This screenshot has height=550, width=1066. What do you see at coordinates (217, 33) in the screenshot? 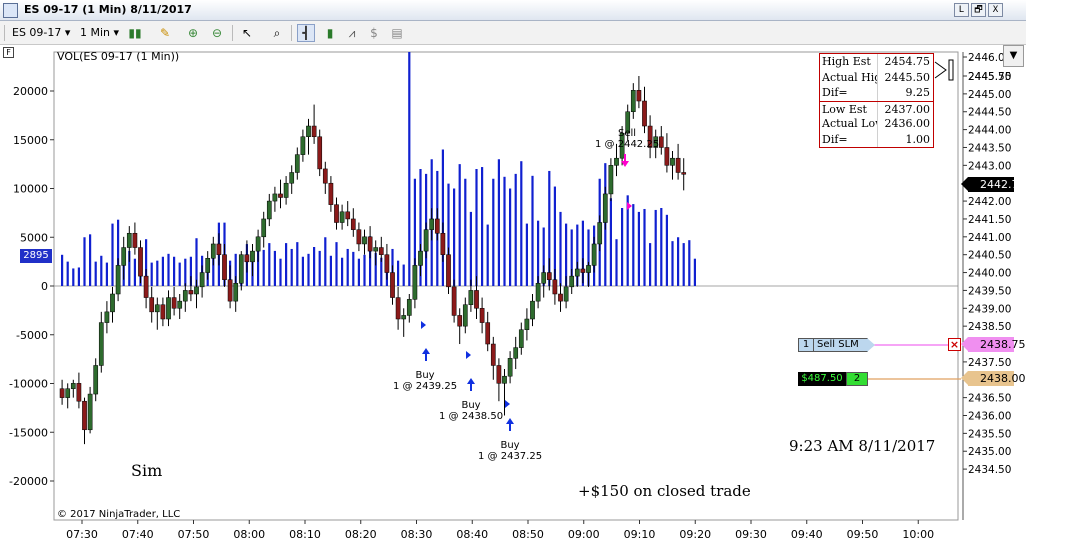
I see `zoom-out-icon: ⊖` at bounding box center [217, 33].